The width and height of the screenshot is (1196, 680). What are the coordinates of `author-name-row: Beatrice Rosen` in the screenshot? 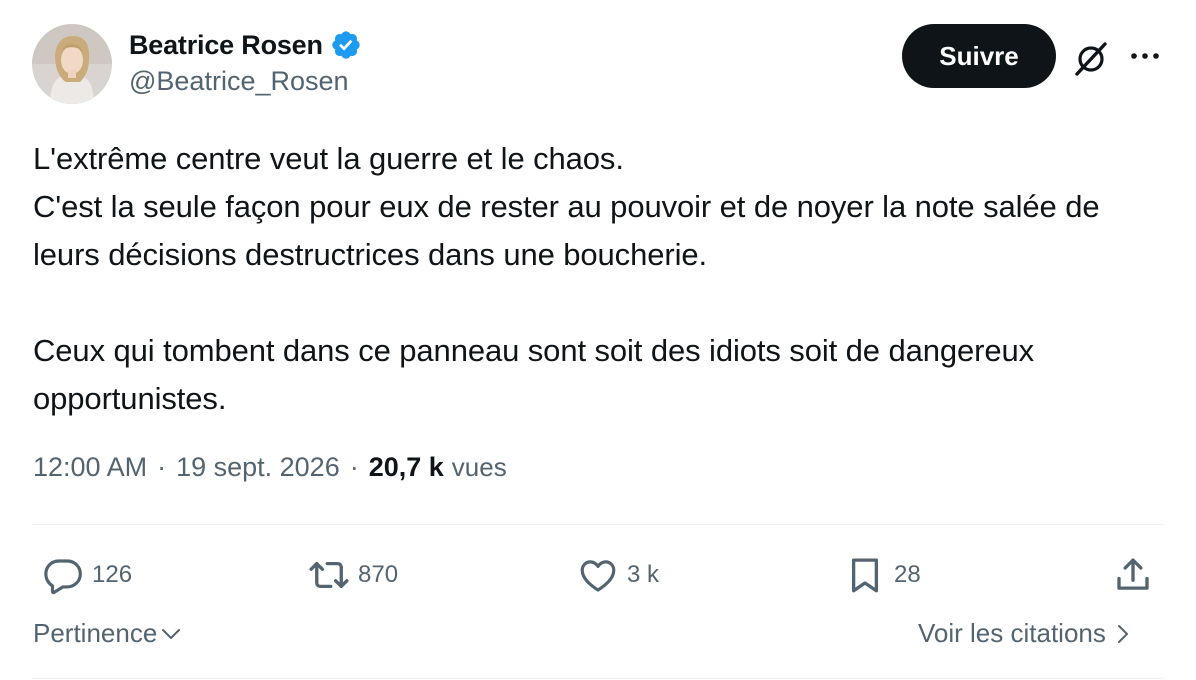 It's located at (245, 45).